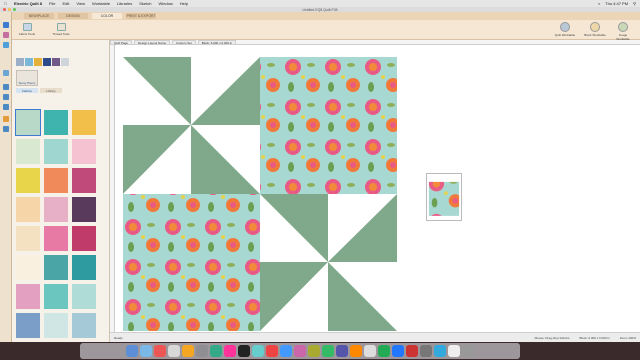  Describe the element at coordinates (9, 9) in the screenshot. I see `minimize-window-button` at that location.